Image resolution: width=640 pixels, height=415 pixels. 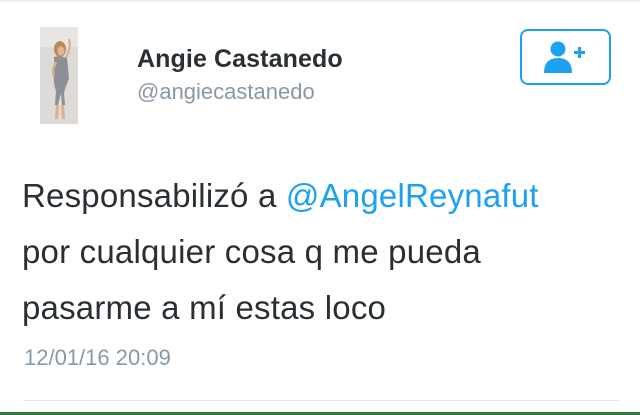 What do you see at coordinates (226, 92) in the screenshot?
I see `user-handle: @angiecastanedo` at bounding box center [226, 92].